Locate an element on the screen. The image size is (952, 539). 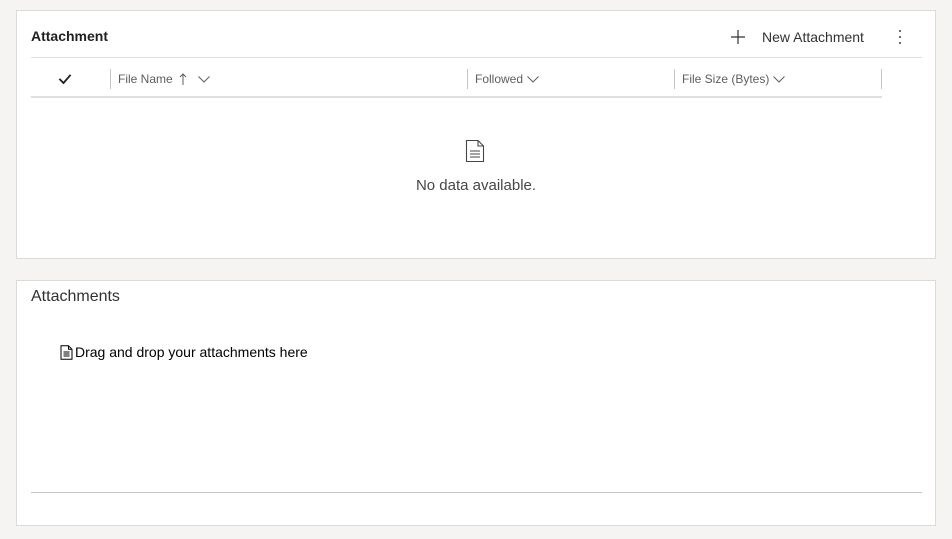
column-header-file-name: File Name is located at coordinates (164, 79).